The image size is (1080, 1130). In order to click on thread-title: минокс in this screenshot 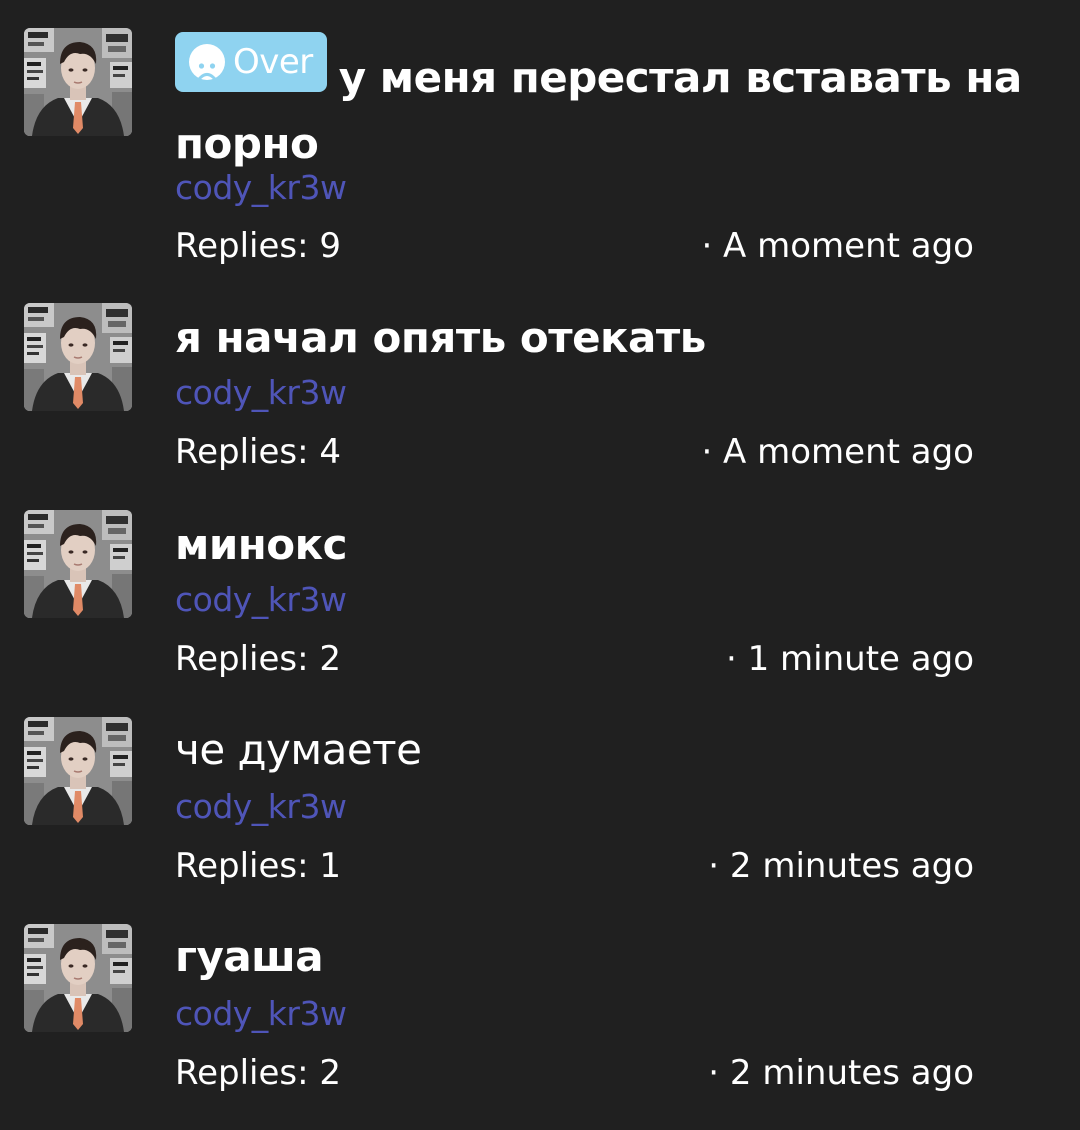, I will do `click(620, 545)`.